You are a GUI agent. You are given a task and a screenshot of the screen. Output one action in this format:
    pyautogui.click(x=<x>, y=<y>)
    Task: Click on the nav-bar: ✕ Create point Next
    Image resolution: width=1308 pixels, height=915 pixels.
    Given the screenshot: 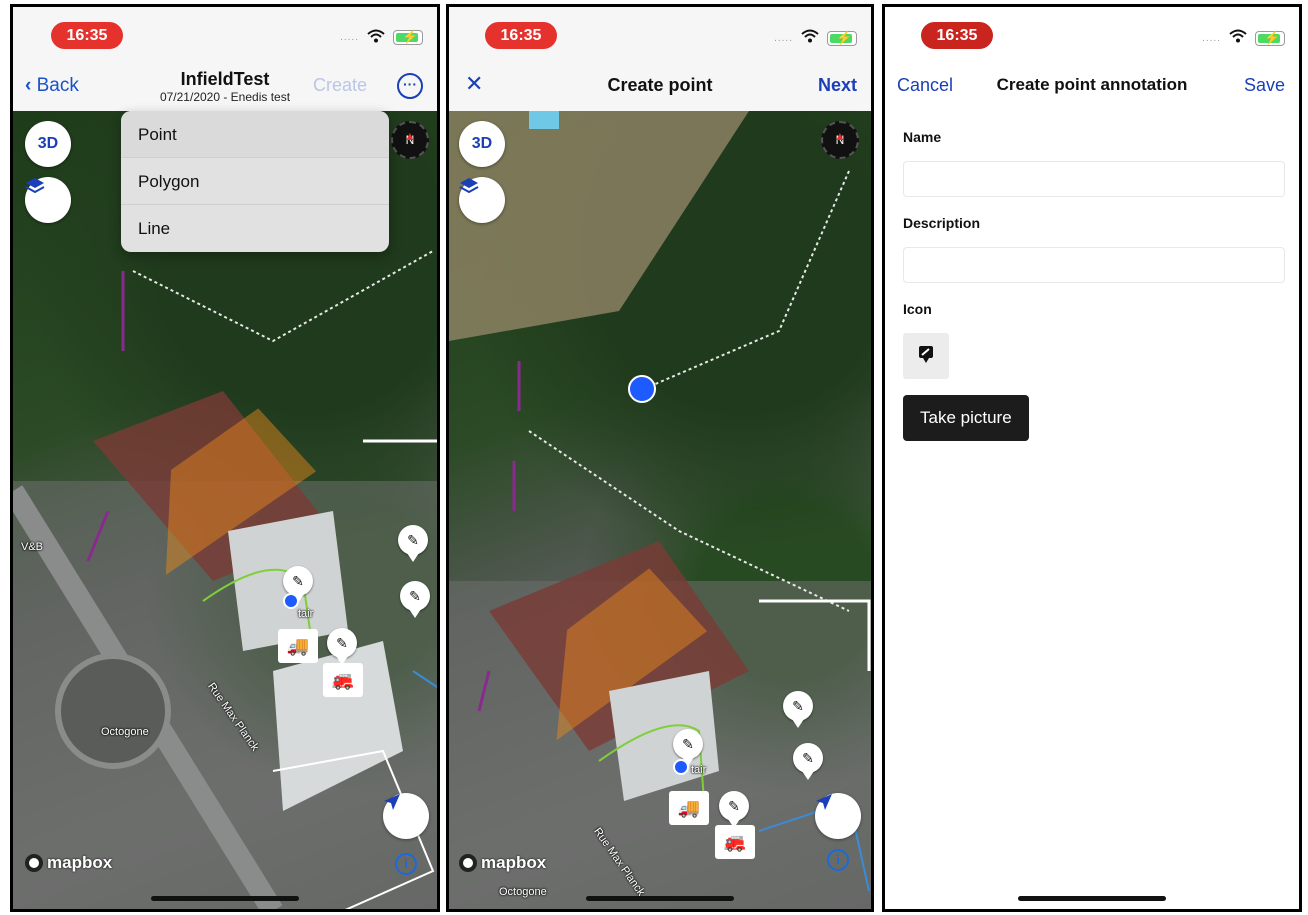 What is the action you would take?
    pyautogui.click(x=660, y=86)
    